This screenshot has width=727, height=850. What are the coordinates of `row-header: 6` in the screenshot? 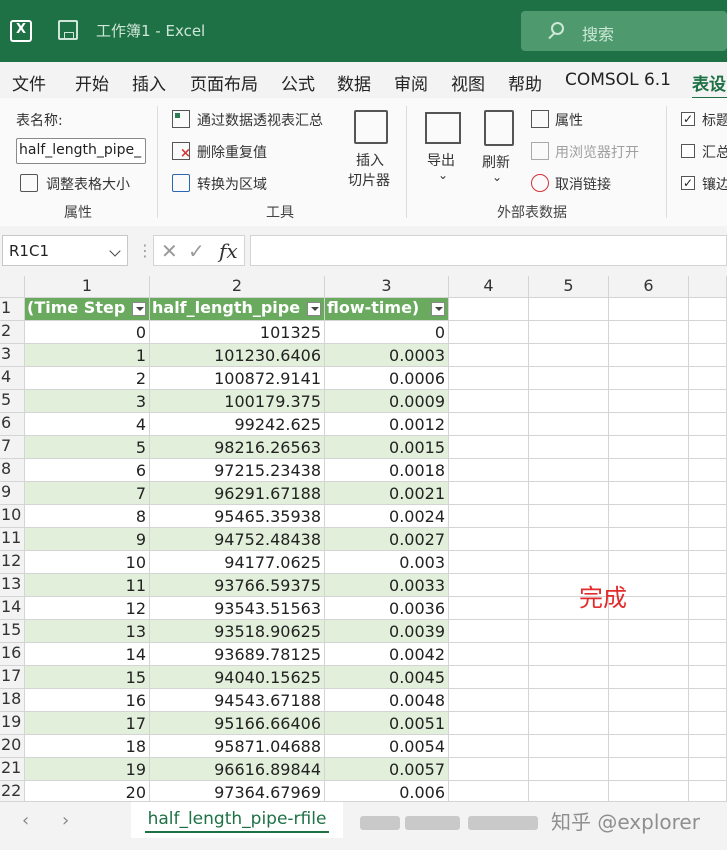 It's located at (12, 424).